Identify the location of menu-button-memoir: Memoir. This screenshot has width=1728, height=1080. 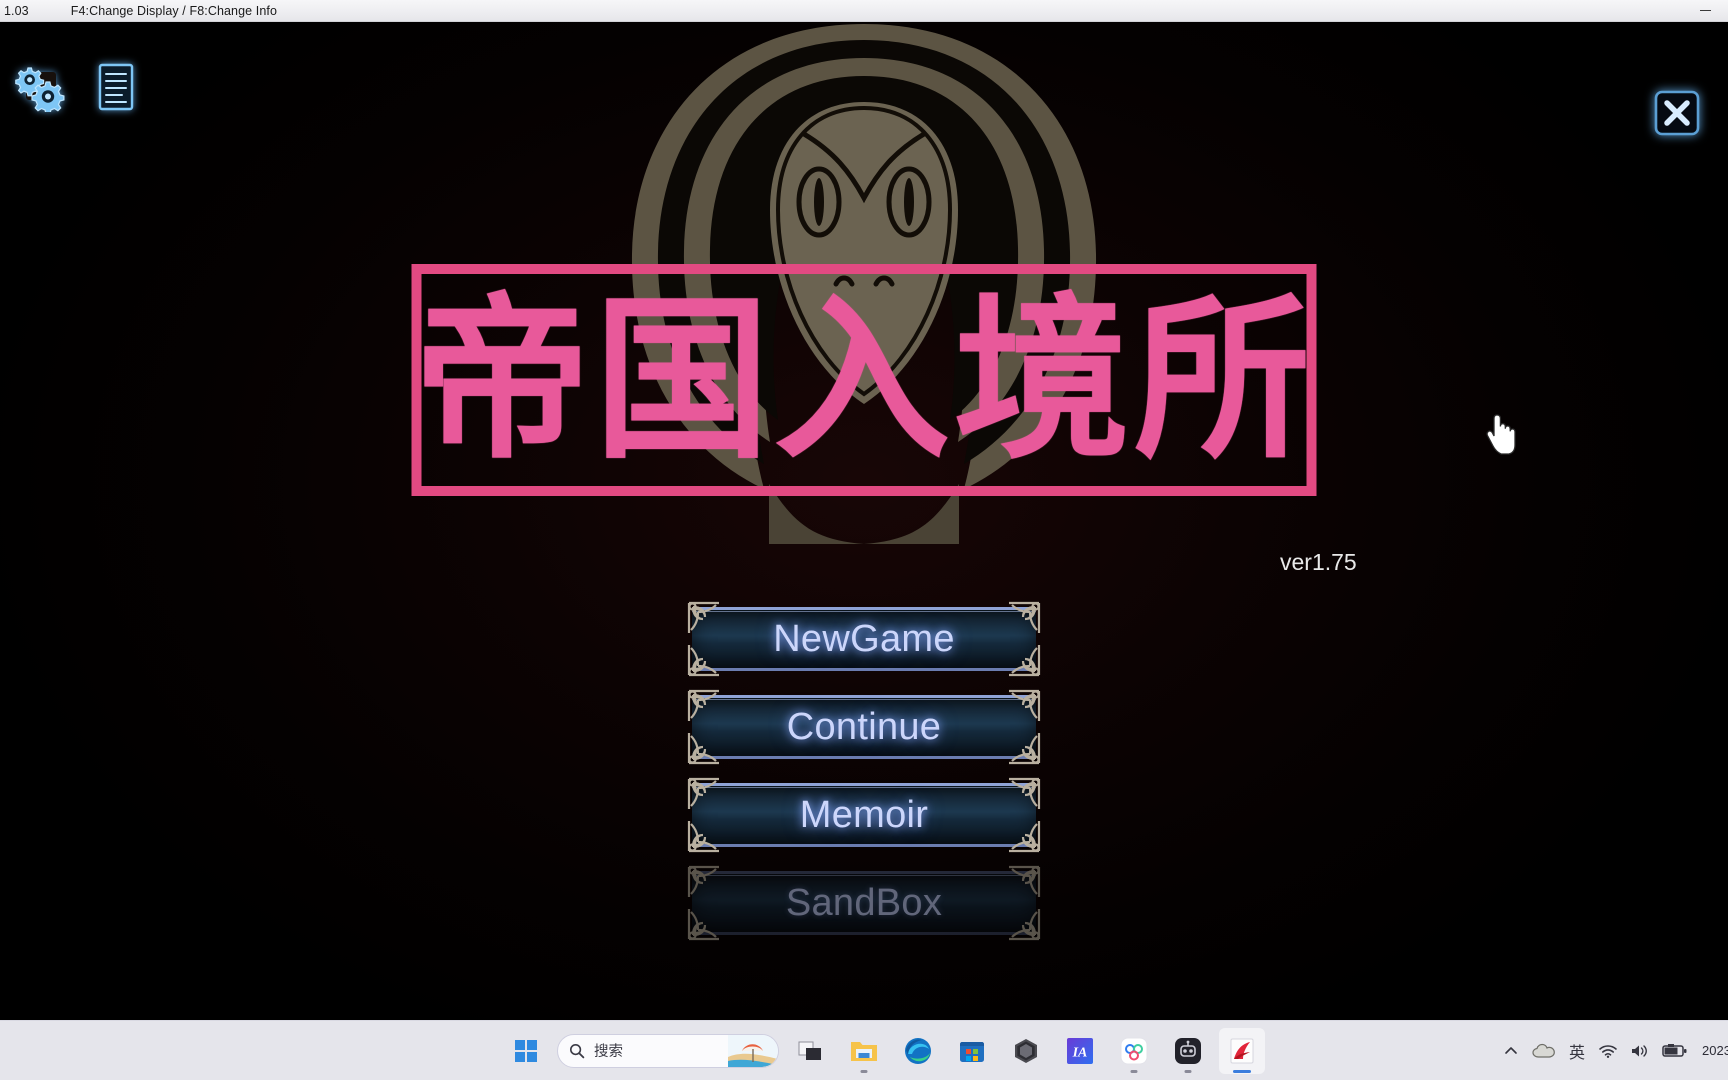
(864, 815).